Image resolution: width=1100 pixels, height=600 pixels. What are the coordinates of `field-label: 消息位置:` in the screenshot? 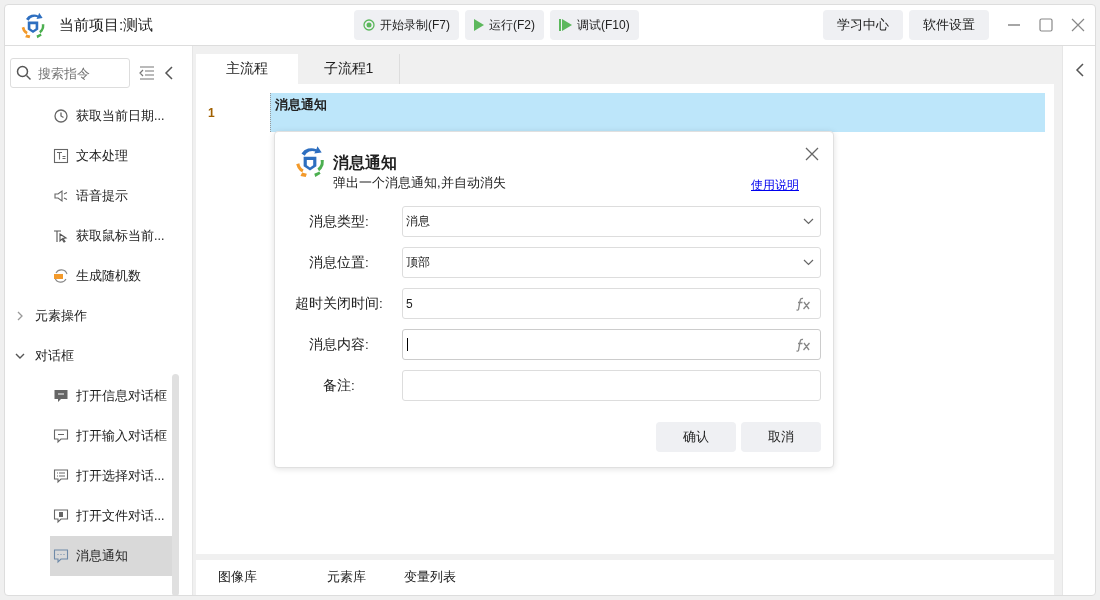 It's located at (339, 262).